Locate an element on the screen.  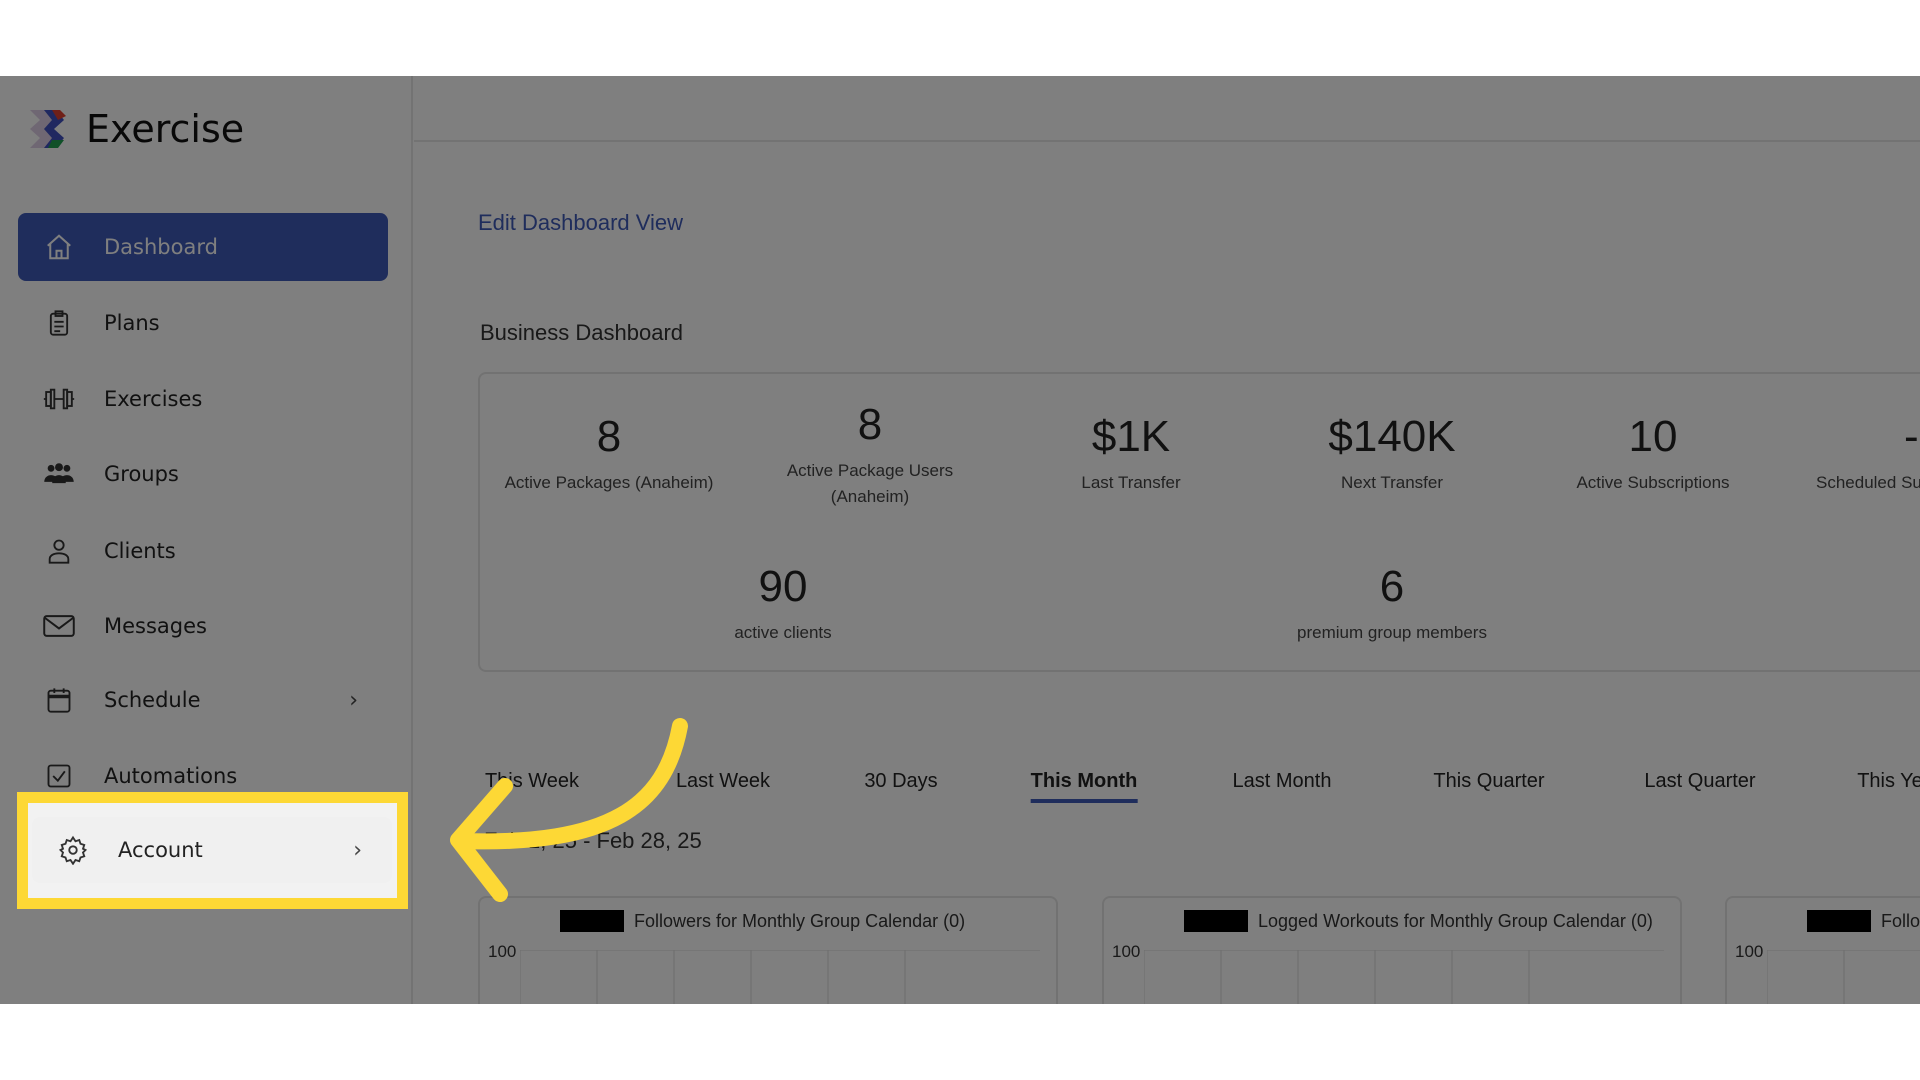
pointer-arrow-icon is located at coordinates (569, 810).